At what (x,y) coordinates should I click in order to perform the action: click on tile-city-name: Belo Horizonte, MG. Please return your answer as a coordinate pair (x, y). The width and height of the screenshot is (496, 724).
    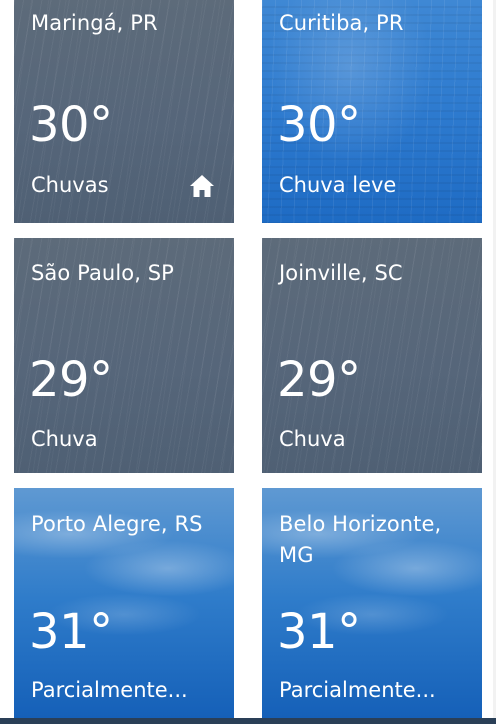
    Looking at the image, I should click on (360, 539).